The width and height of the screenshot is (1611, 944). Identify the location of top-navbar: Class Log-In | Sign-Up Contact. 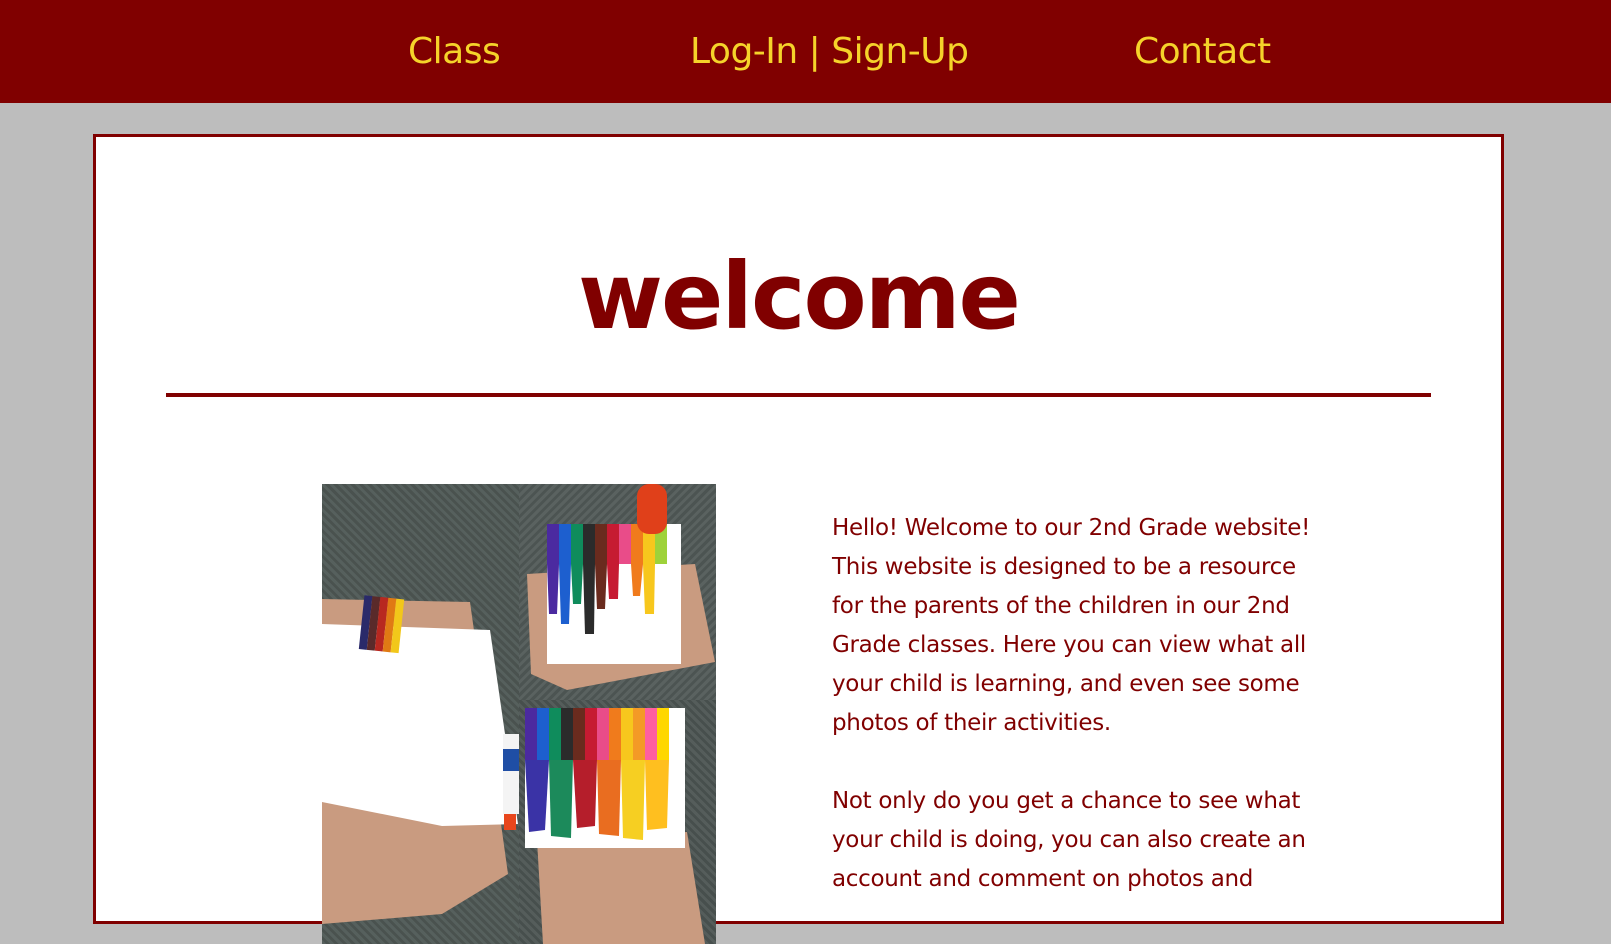
(805, 51).